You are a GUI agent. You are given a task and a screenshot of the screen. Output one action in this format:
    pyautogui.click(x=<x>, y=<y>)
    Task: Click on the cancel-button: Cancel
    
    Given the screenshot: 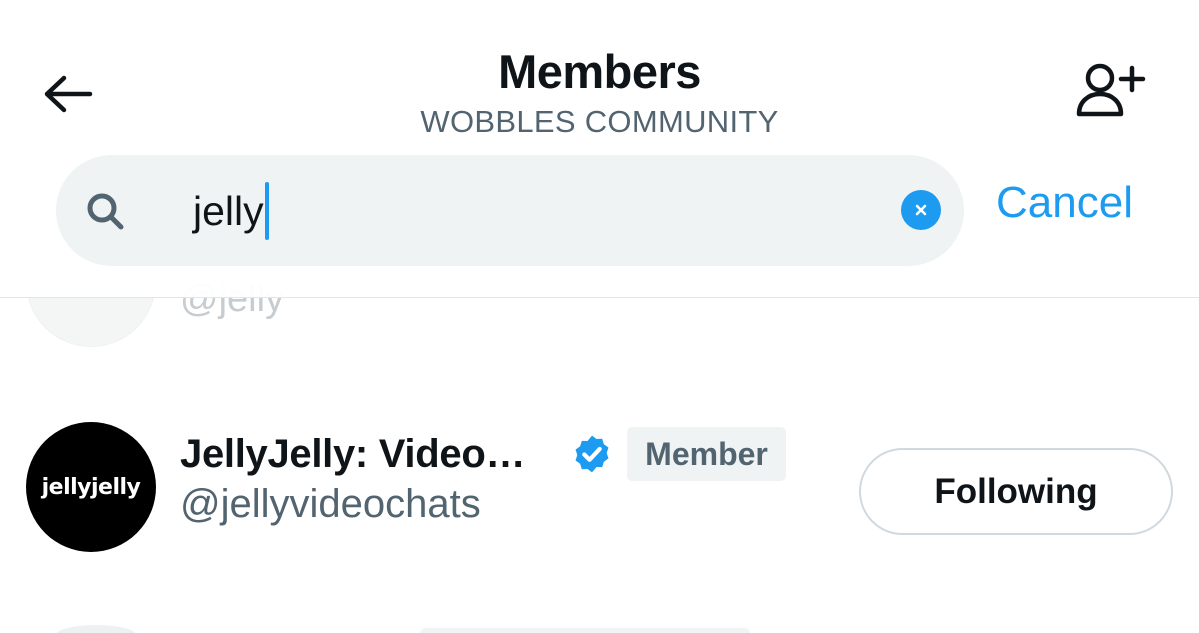 What is the action you would take?
    pyautogui.click(x=1064, y=203)
    